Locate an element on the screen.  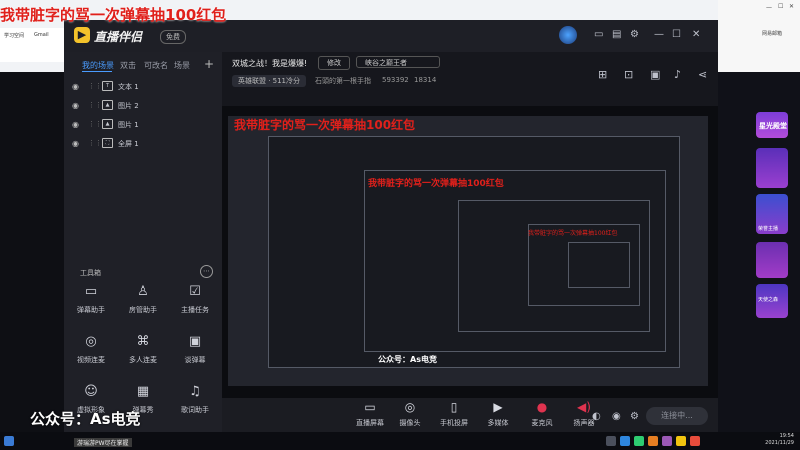
room-type-badge: 英雄联盟 · 511冷分 is located at coordinates (269, 81).